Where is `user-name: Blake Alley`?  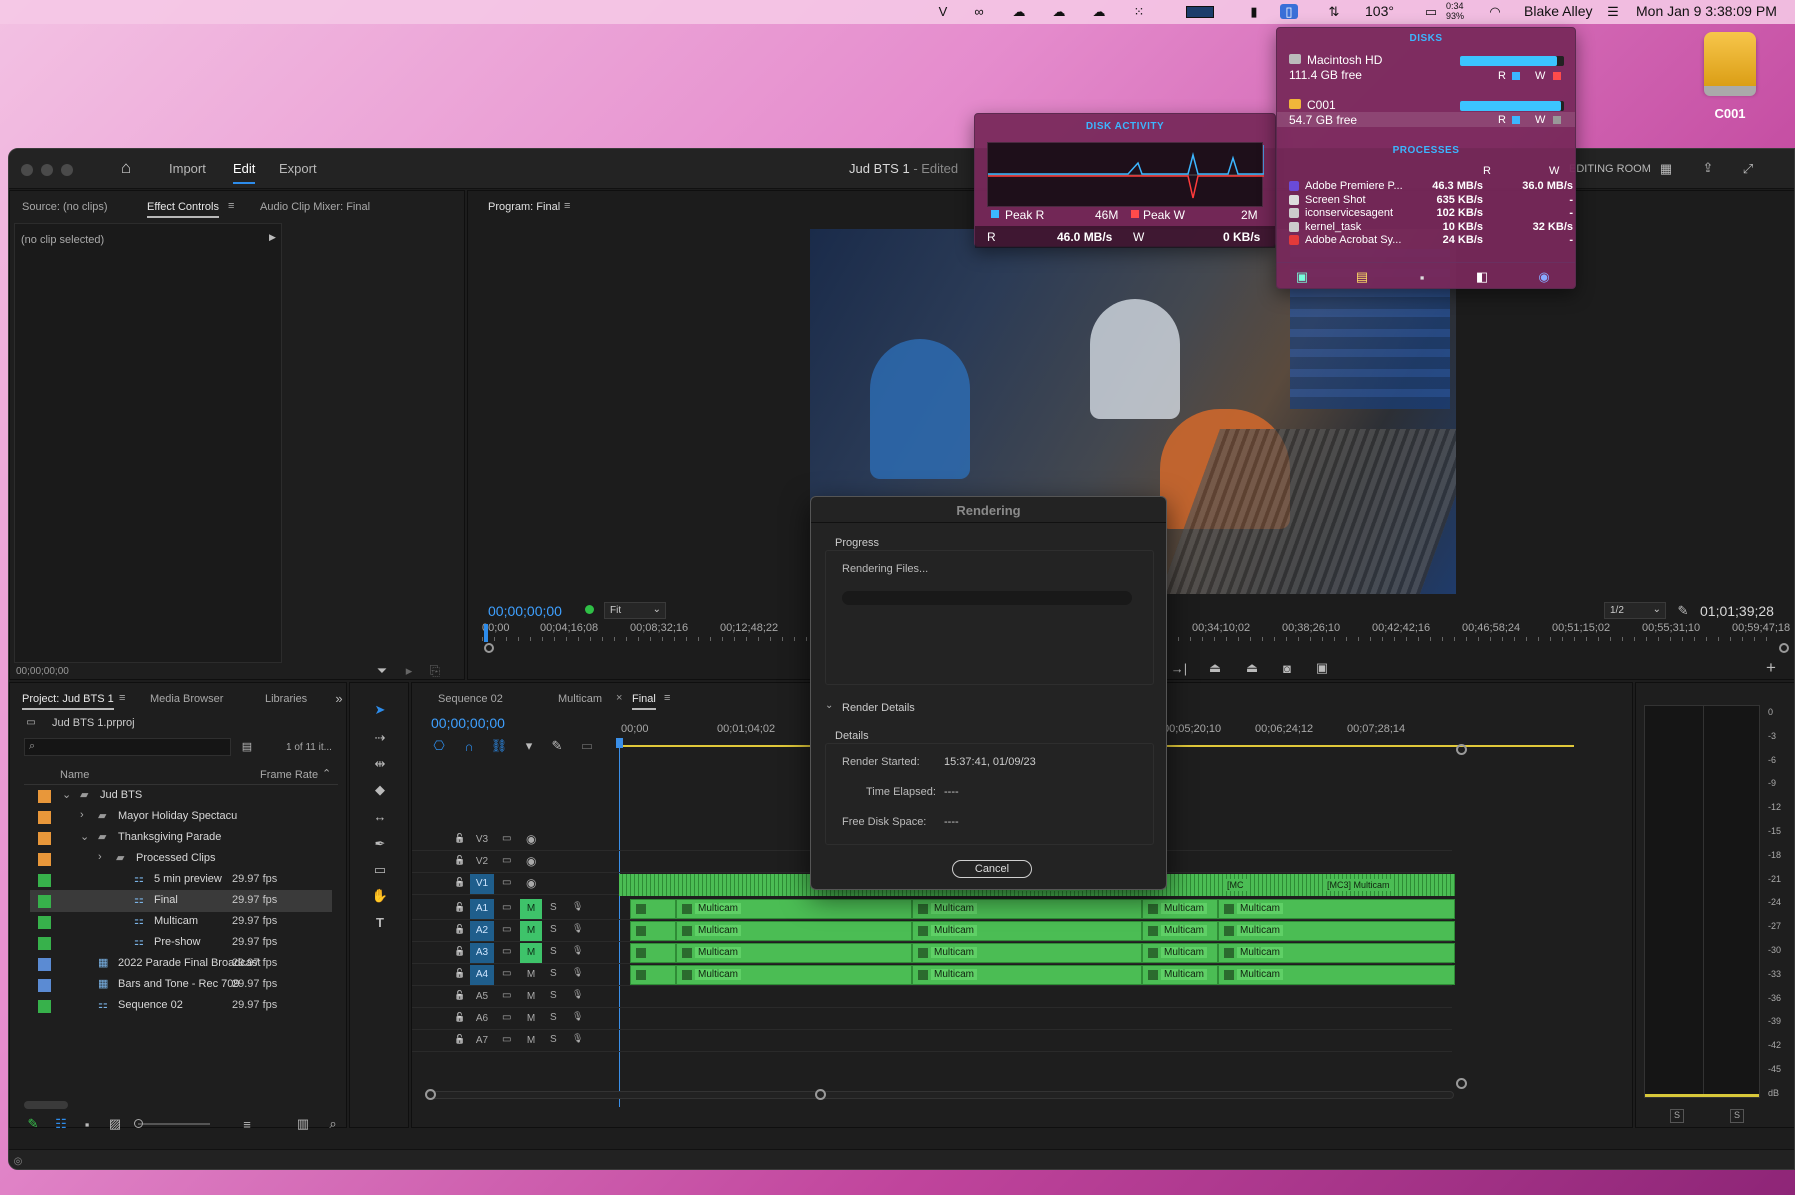
user-name: Blake Alley is located at coordinates (1558, 11).